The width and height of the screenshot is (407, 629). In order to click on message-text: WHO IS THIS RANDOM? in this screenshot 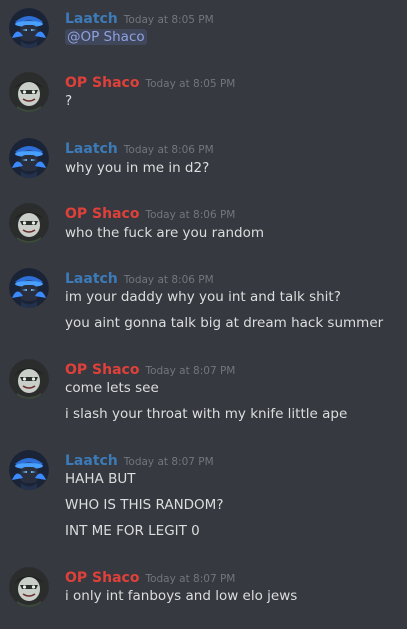, I will do `click(144, 505)`.